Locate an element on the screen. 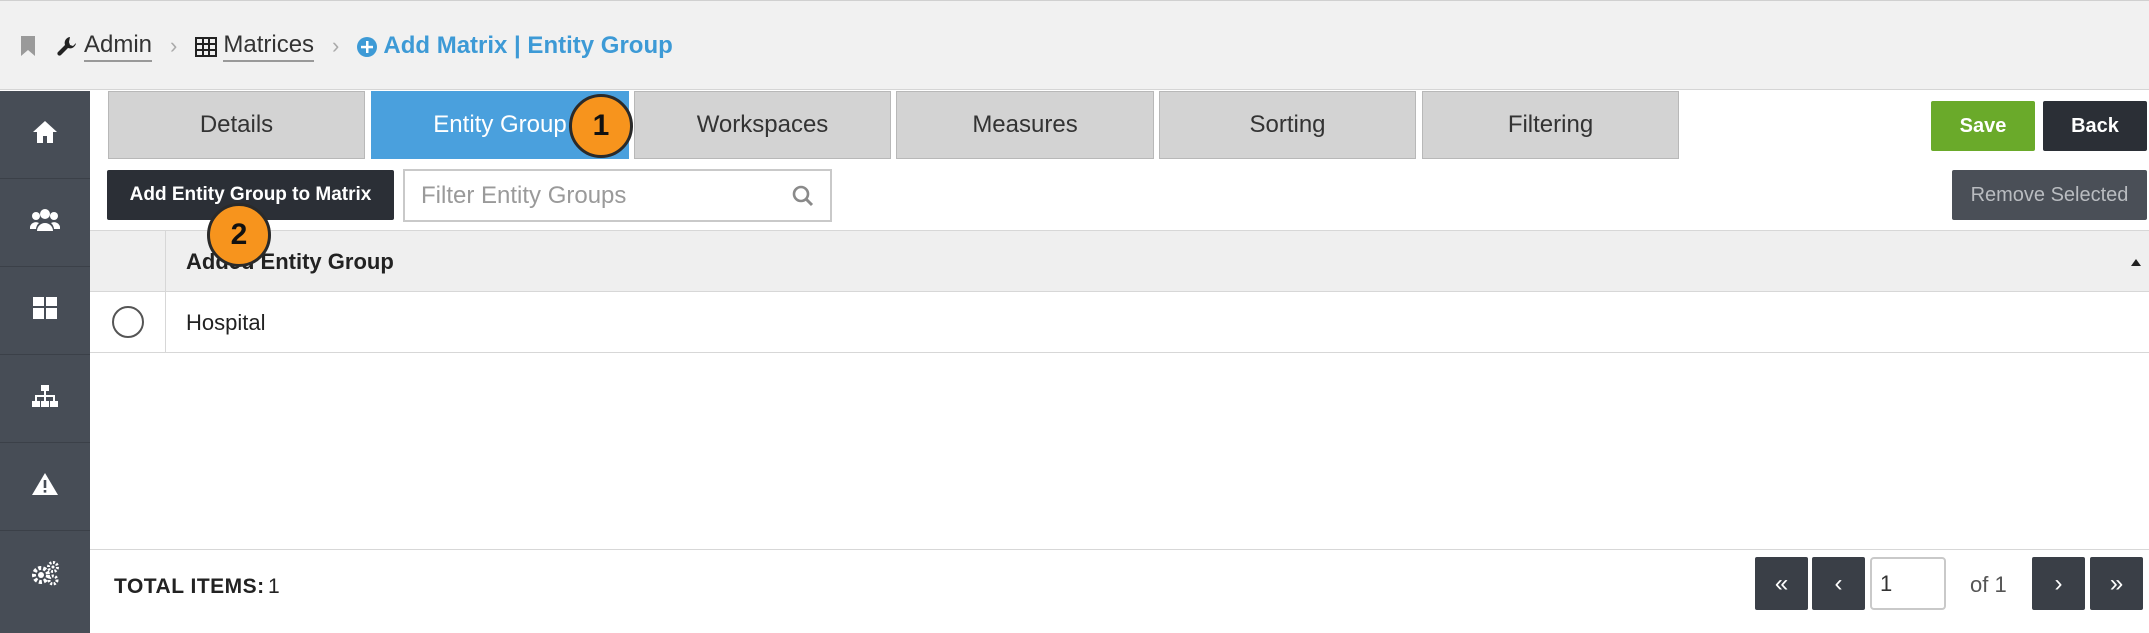  next-page-button: › is located at coordinates (2058, 583).